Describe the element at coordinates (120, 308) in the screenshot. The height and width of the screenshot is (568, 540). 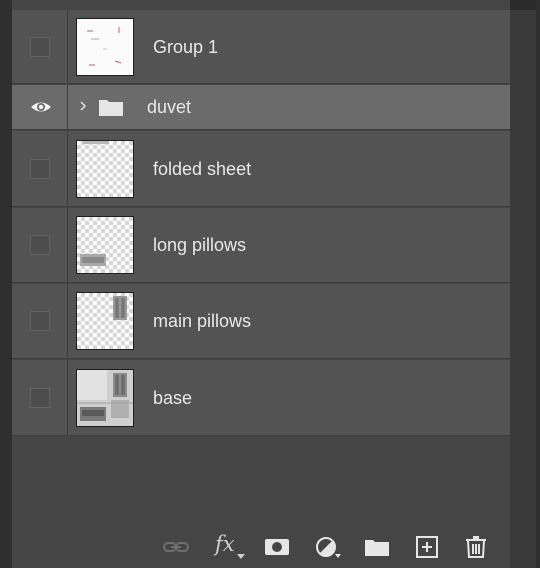
I see `main-pillows-thumbnail-art` at that location.